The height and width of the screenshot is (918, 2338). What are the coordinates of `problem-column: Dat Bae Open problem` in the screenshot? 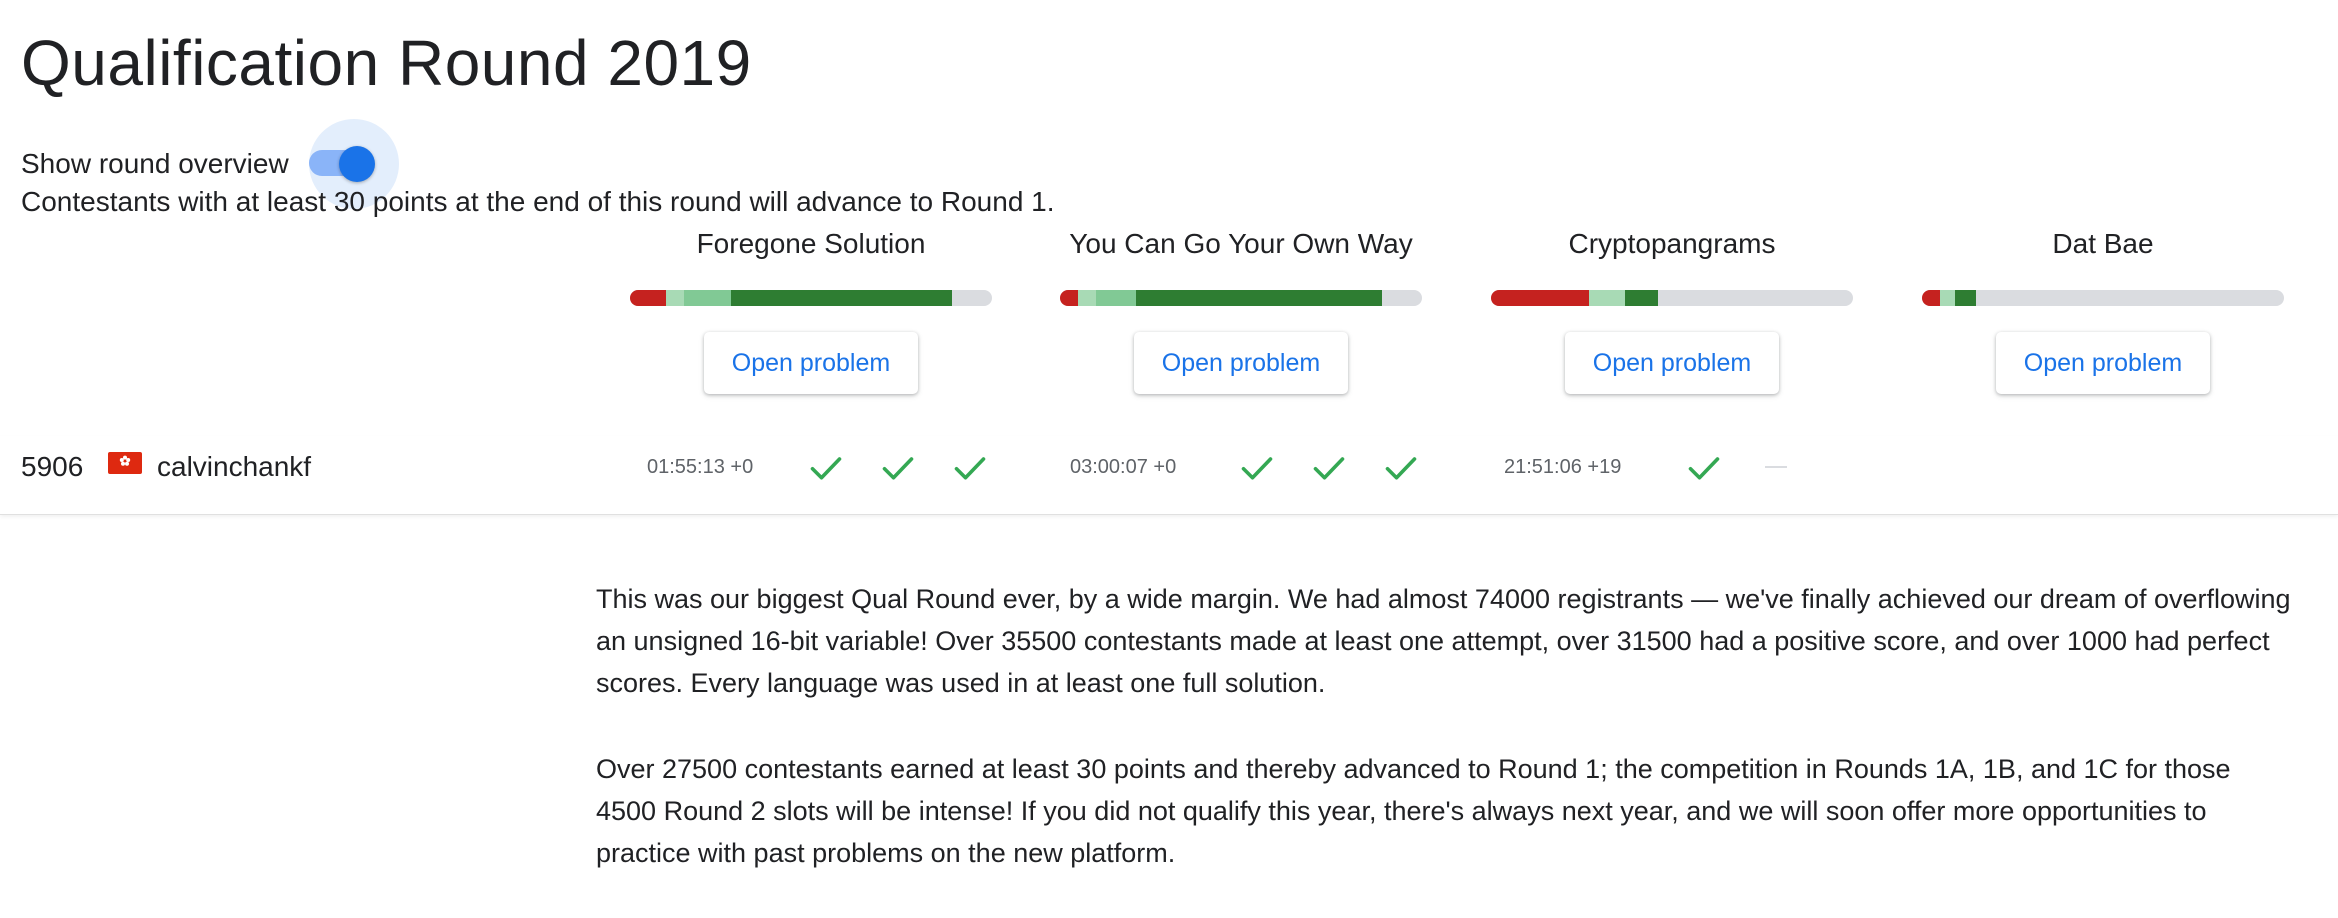 It's located at (2103, 310).